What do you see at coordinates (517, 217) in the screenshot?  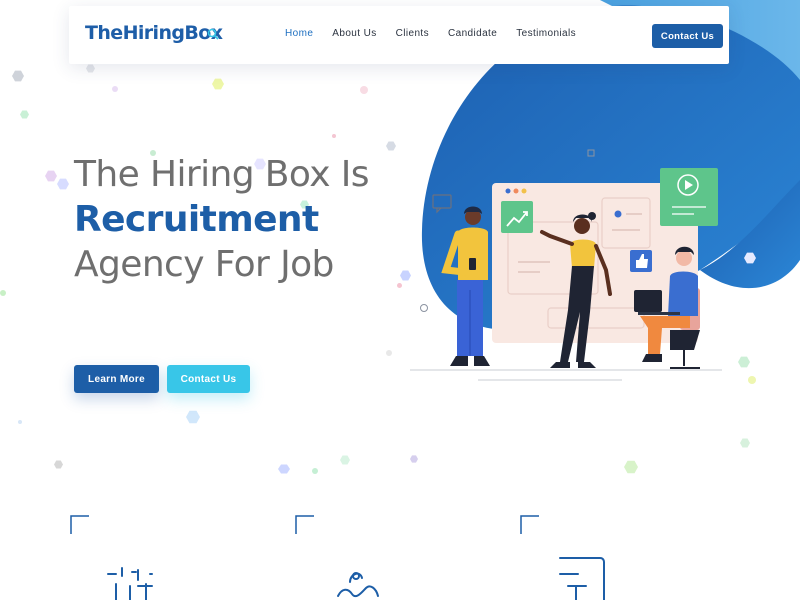 I see `chart-icon` at bounding box center [517, 217].